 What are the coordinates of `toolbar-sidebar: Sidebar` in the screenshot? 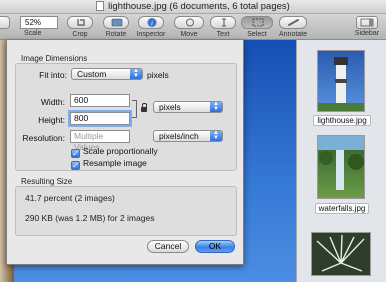 It's located at (367, 33).